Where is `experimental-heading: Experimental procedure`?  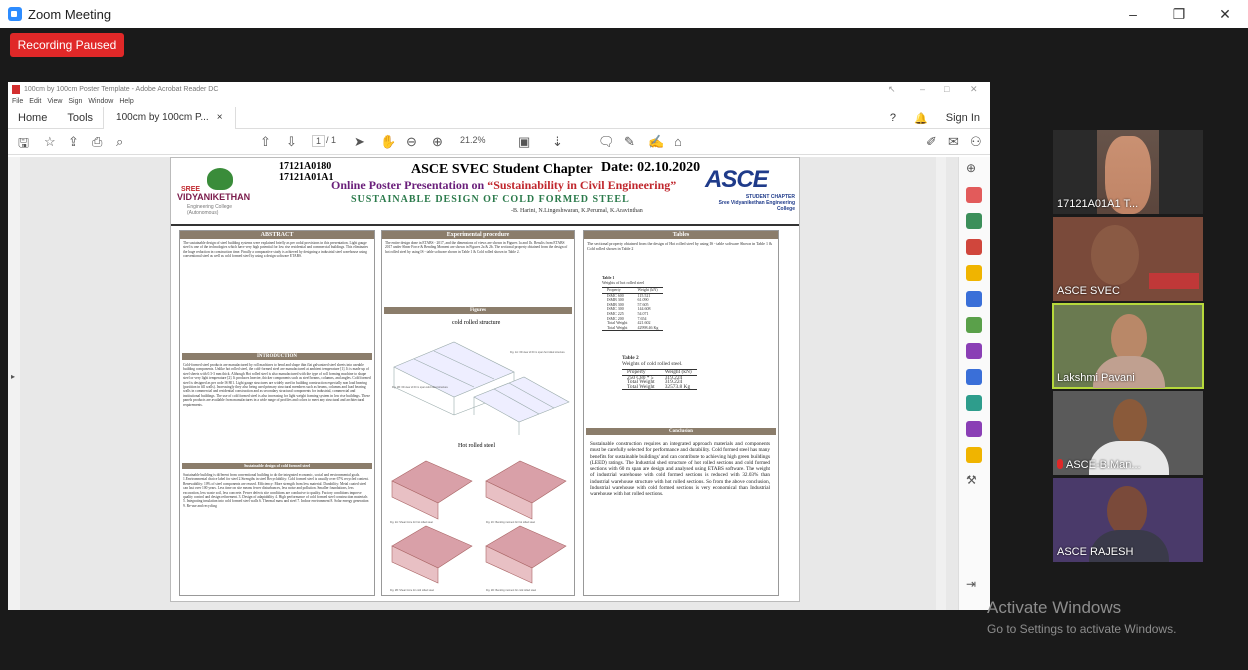
experimental-heading: Experimental procedure is located at coordinates (478, 235).